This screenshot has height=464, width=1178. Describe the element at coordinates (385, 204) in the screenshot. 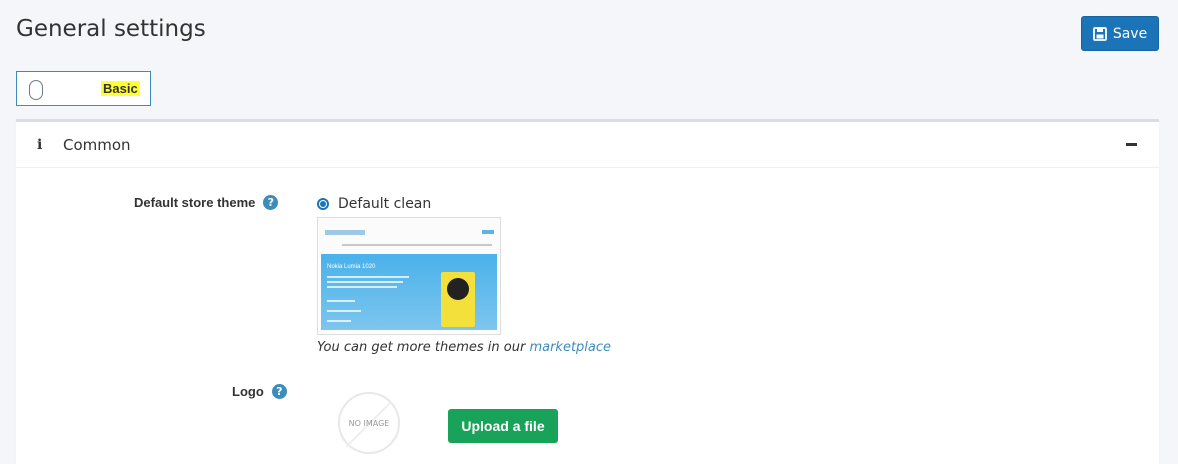

I see `theme-option-label: Default clean` at that location.